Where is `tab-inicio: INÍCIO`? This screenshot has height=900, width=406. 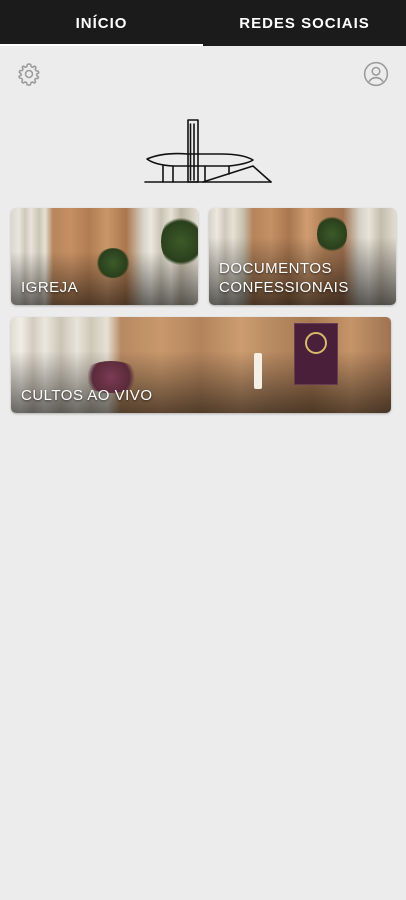 tab-inicio: INÍCIO is located at coordinates (101, 23).